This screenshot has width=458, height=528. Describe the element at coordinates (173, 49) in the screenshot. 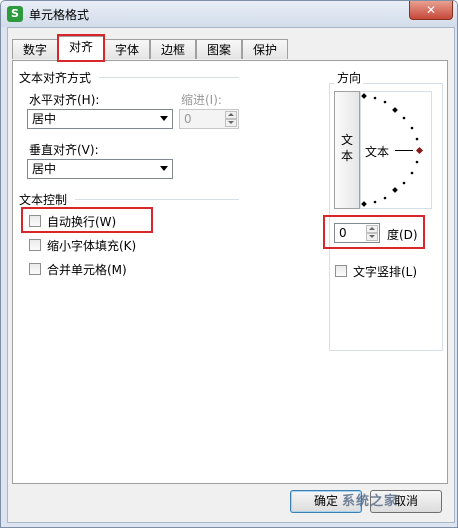

I see `tab-border: 边框` at that location.